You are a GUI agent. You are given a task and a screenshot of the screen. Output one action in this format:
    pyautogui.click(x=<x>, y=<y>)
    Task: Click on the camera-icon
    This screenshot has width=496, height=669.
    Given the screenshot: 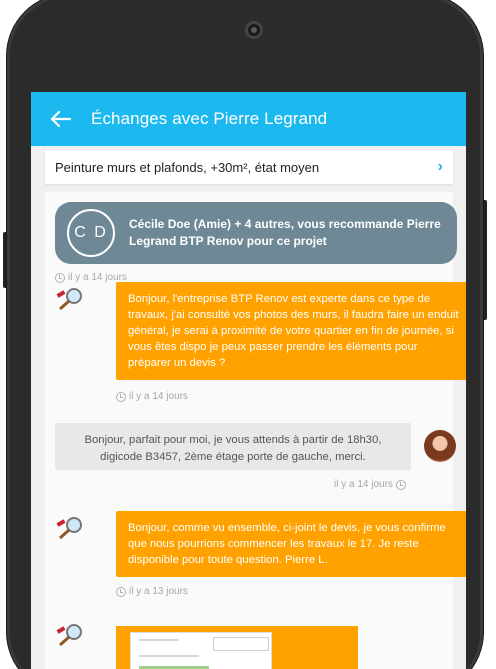 What is the action you would take?
    pyautogui.click(x=254, y=30)
    